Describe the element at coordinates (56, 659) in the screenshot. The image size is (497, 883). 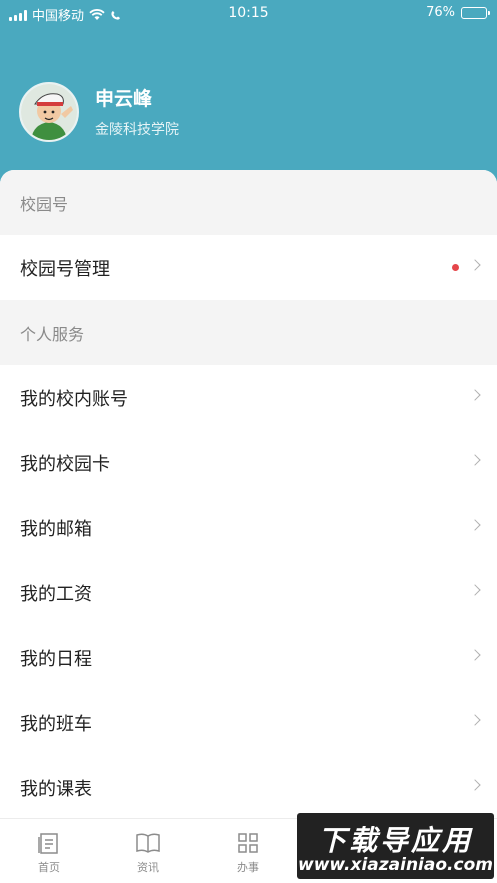
I see `menu-item-label: 我的日程` at that location.